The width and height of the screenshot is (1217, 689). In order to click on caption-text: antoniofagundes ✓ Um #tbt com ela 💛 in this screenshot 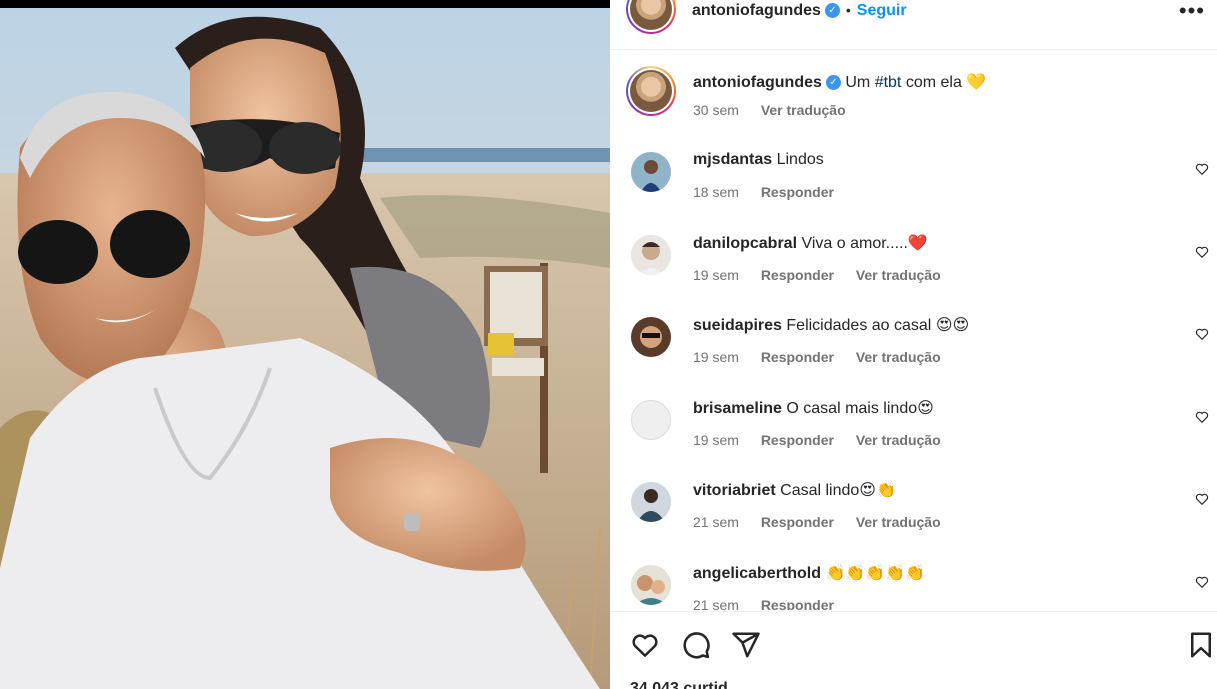, I will do `click(928, 82)`.